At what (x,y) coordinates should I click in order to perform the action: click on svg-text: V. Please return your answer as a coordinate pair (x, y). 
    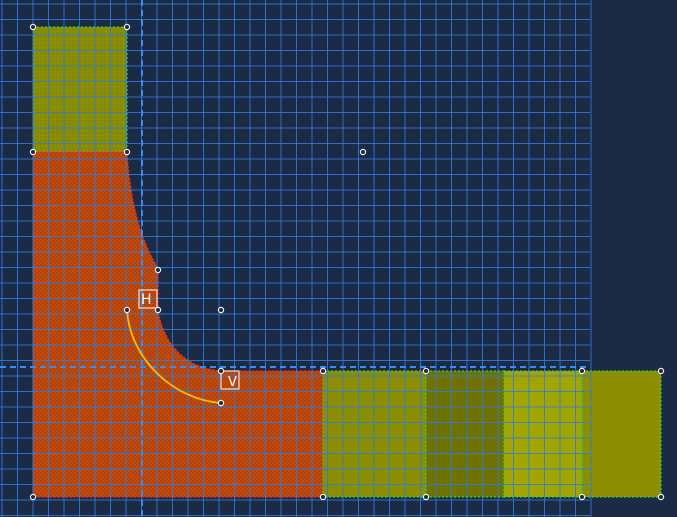
    Looking at the image, I should click on (232, 382).